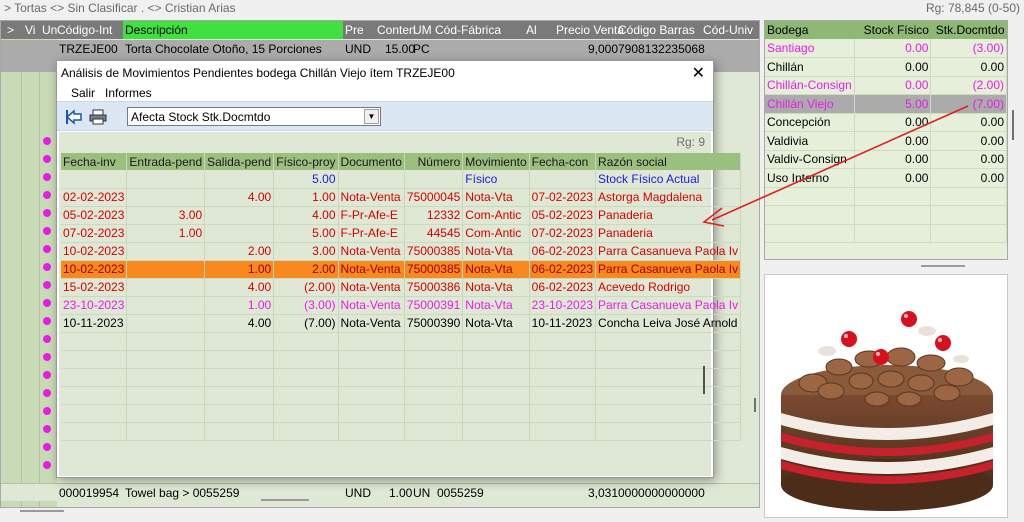  What do you see at coordinates (886, 85) in the screenshot?
I see `table-row: Chillán-Consign 0.00 (2.00)` at bounding box center [886, 85].